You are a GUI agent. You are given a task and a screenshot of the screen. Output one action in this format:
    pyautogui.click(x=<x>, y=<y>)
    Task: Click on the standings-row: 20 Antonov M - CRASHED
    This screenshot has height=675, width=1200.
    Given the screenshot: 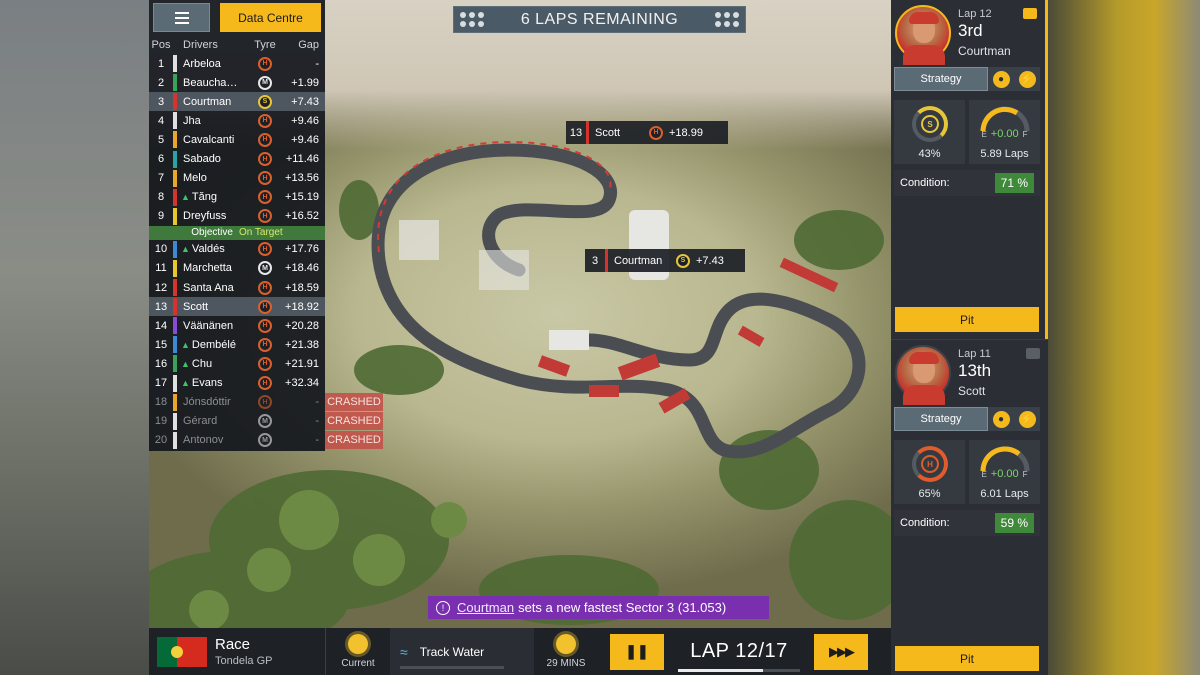 What is the action you would take?
    pyautogui.click(x=266, y=440)
    